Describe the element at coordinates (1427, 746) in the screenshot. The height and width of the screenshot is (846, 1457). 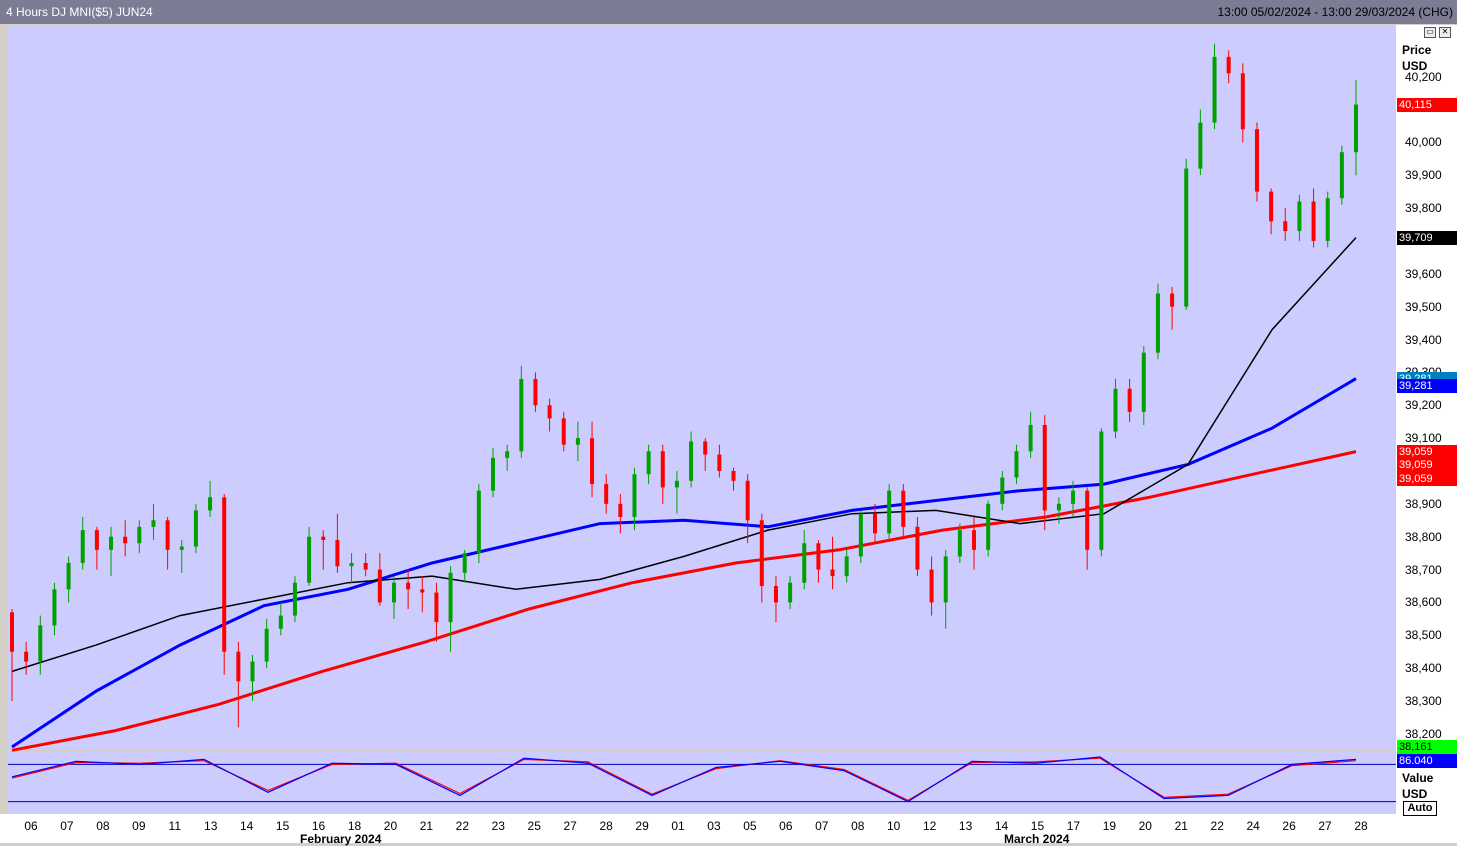
I see `price-marker: 38,161` at that location.